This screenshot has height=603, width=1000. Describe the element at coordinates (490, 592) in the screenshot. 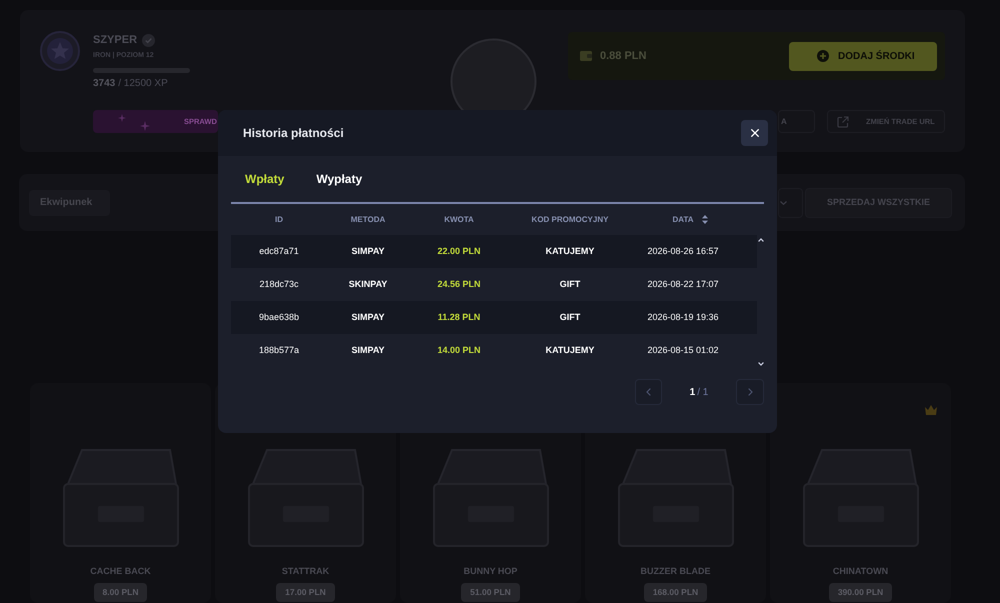

I see `price-tag: 51.00 PLN` at that location.